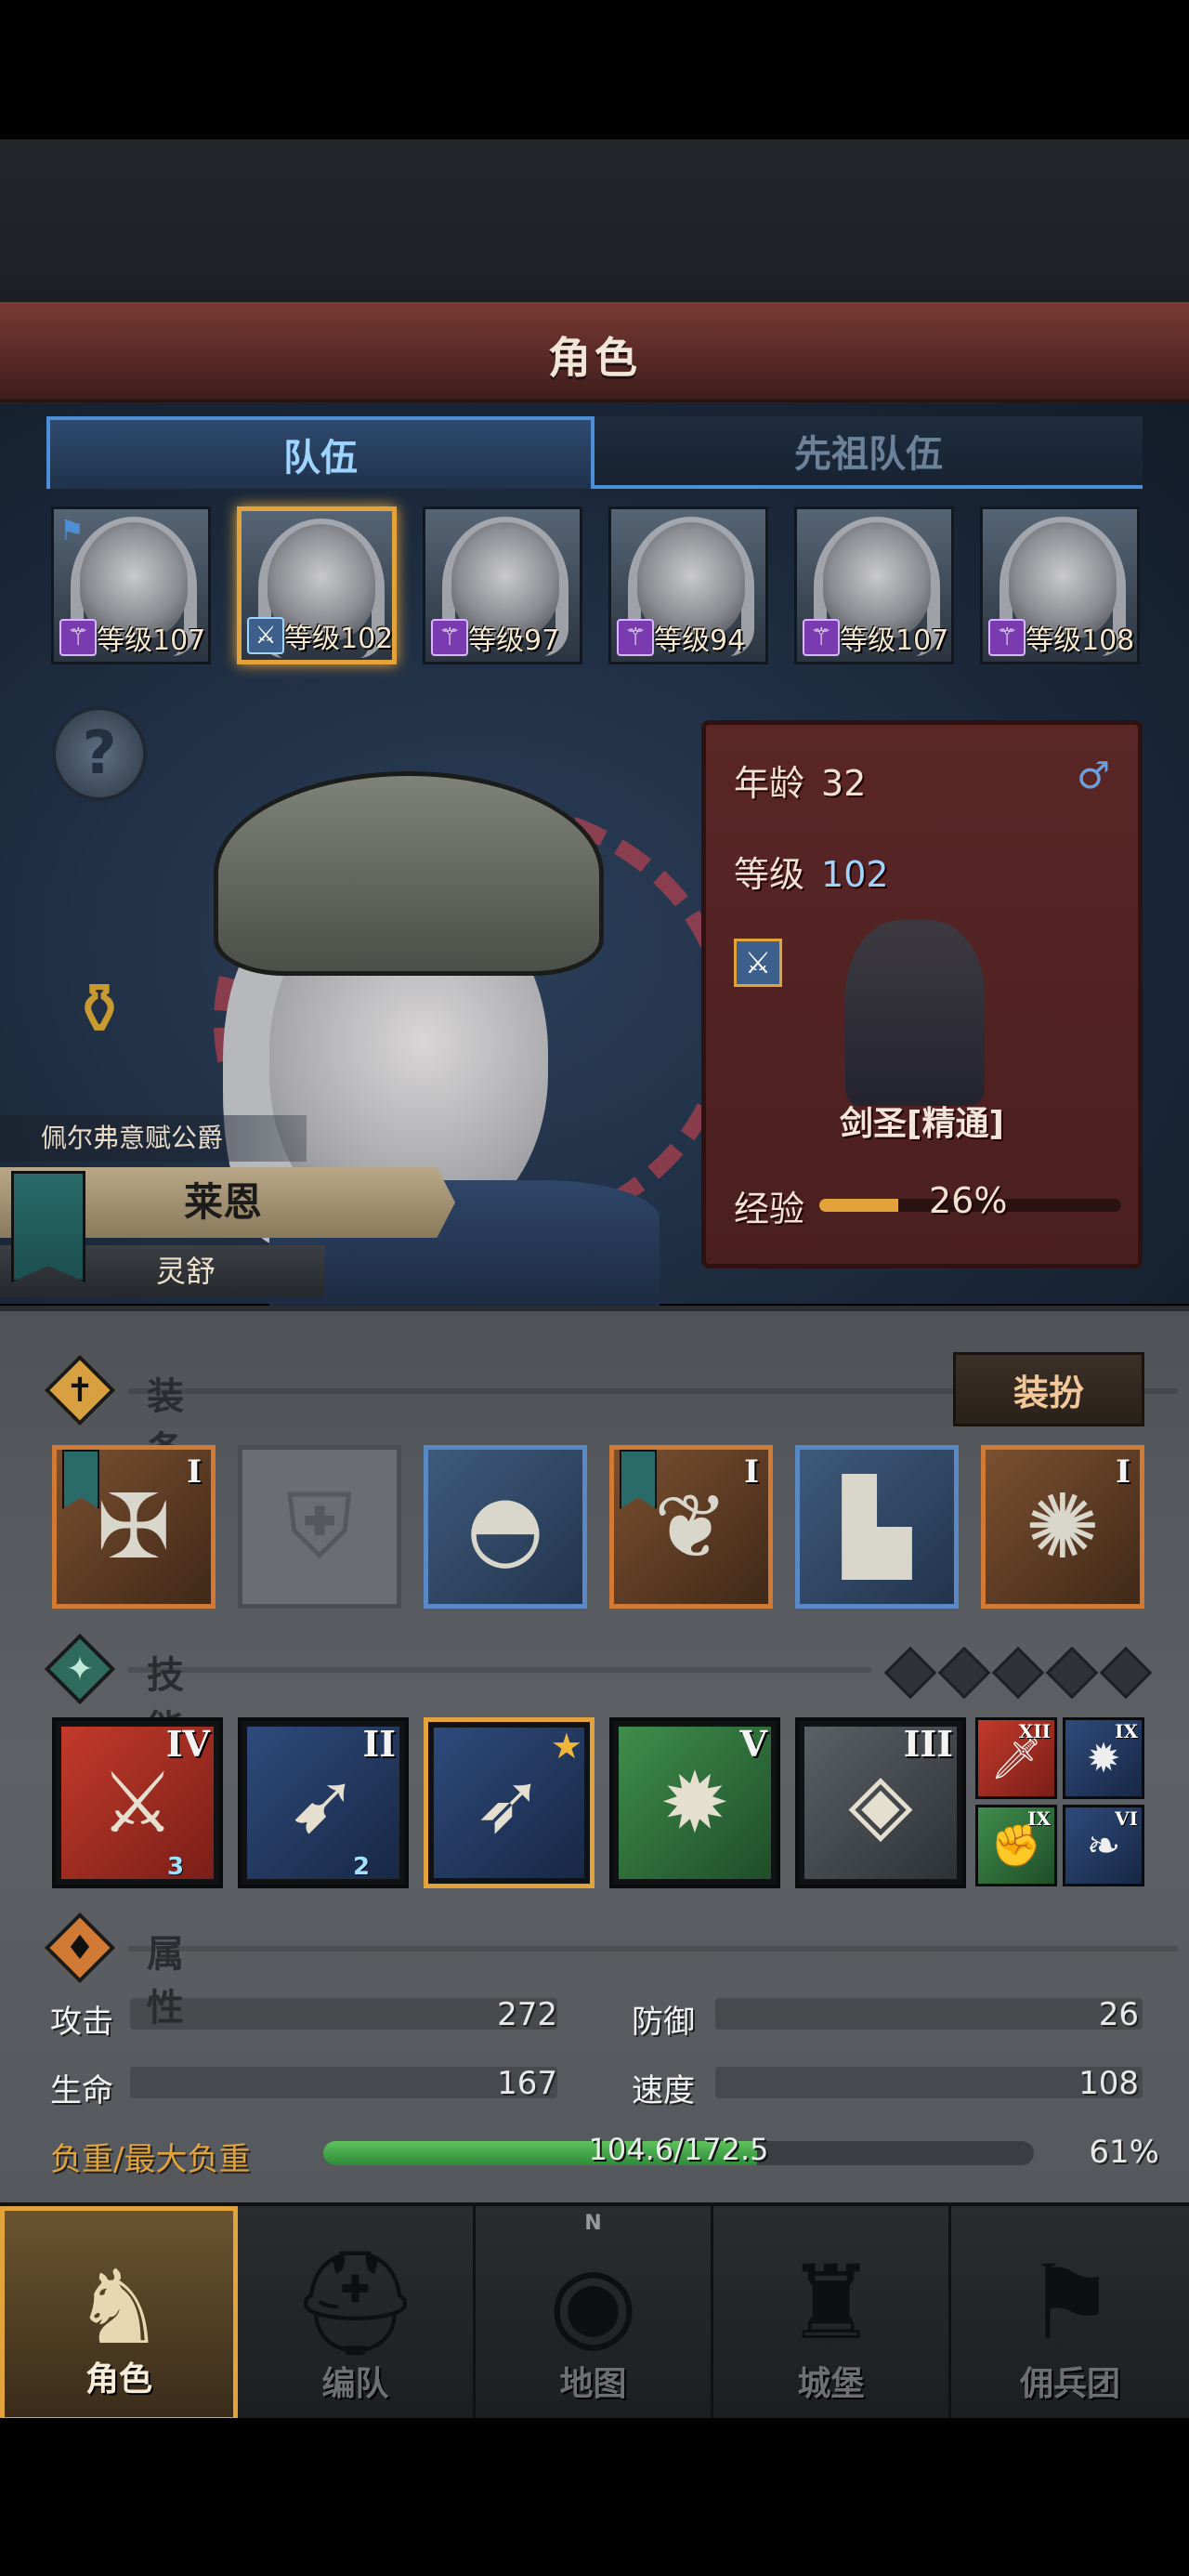  What do you see at coordinates (80, 1948) in the screenshot?
I see `attribute-icon: ♦` at bounding box center [80, 1948].